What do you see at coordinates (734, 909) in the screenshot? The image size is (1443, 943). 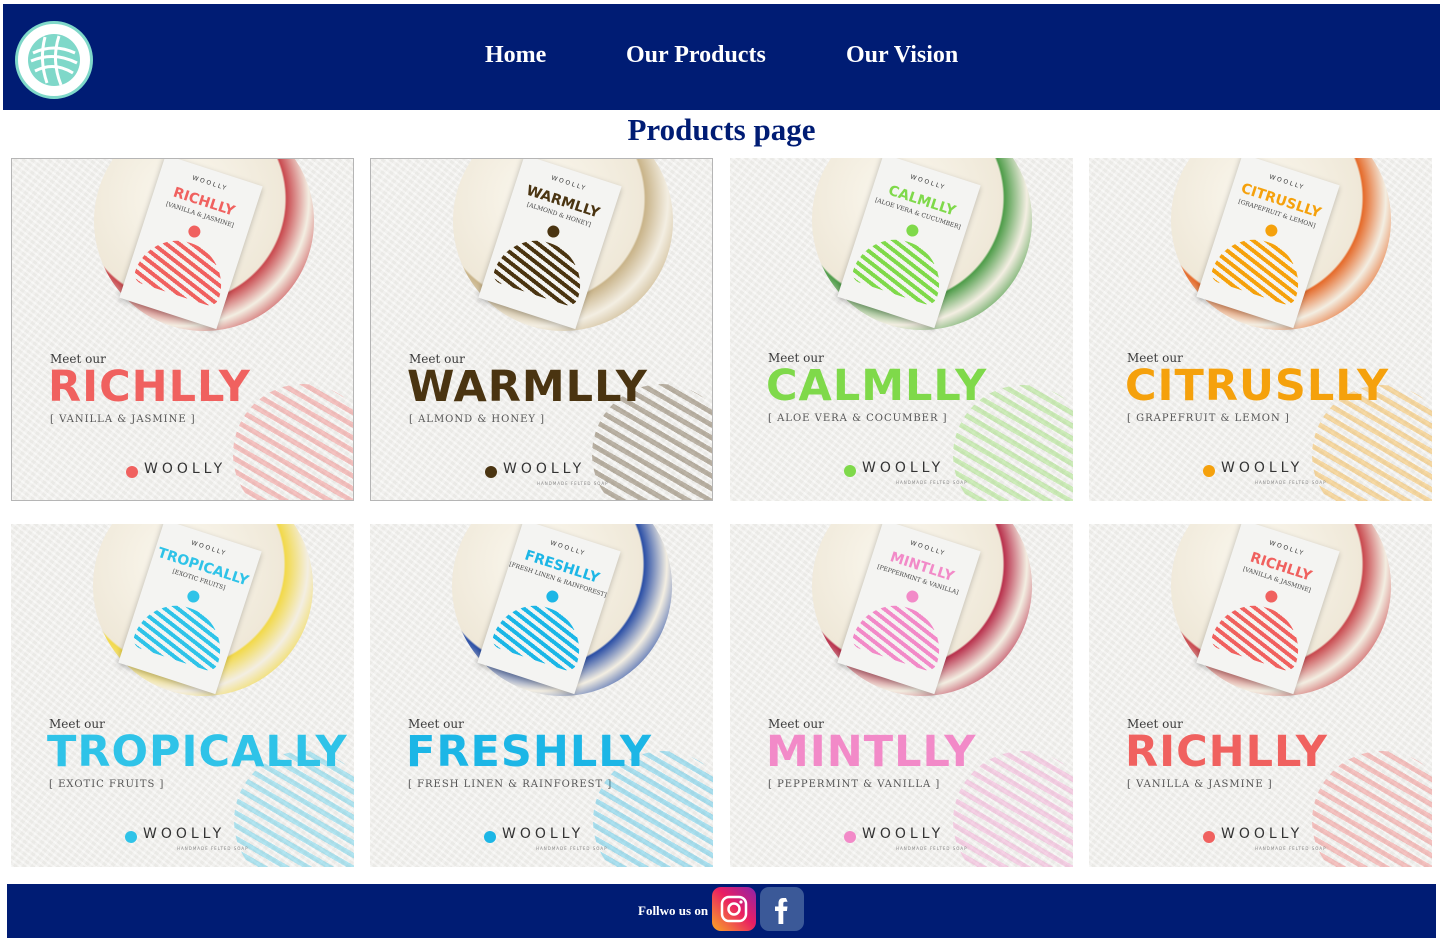 I see `instagram-icon` at bounding box center [734, 909].